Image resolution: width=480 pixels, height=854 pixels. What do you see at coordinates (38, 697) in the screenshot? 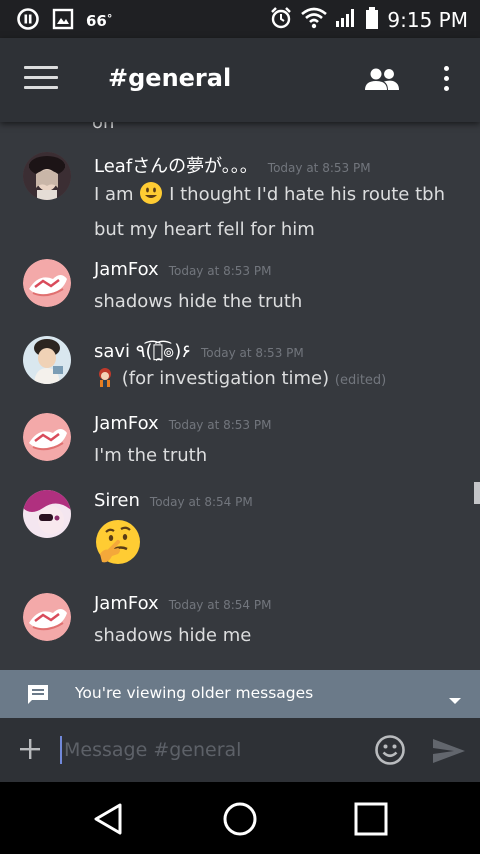
I see `message-bubble-icon` at bounding box center [38, 697].